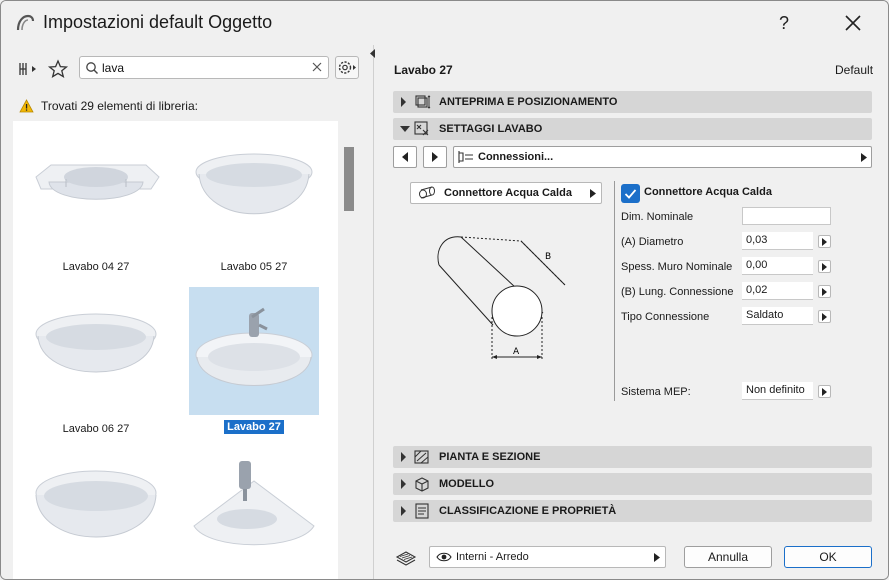 This screenshot has width=889, height=580. What do you see at coordinates (491, 129) in the screenshot?
I see `section-label: SETTAGGI LAVABO` at bounding box center [491, 129].